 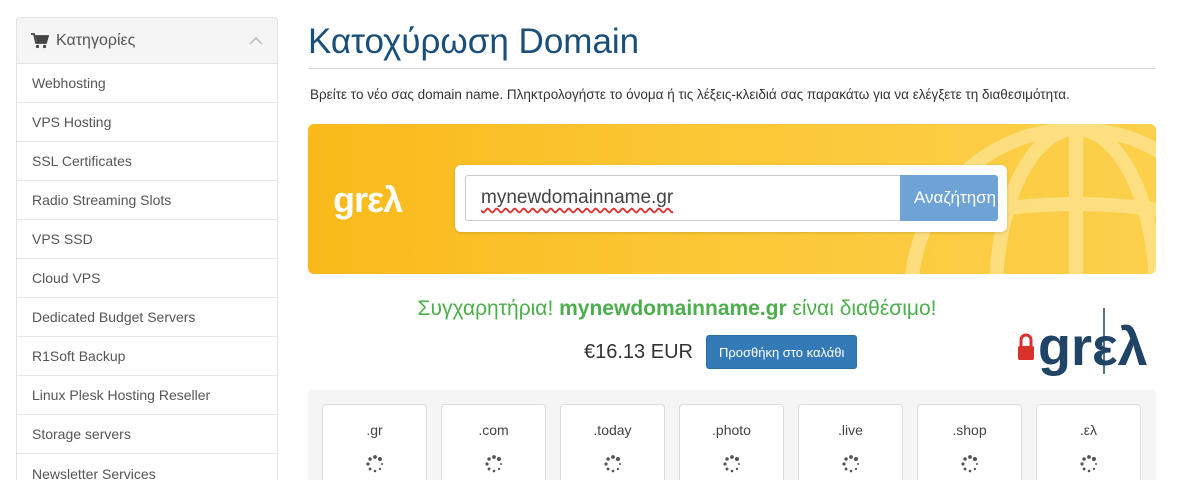 I want to click on tld-option: .com, so click(x=493, y=442).